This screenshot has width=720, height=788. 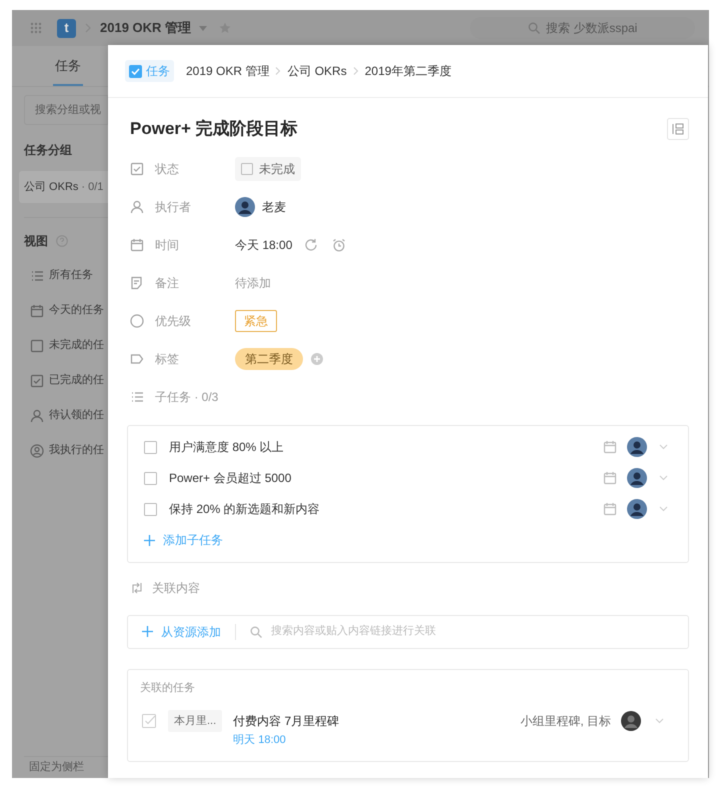 What do you see at coordinates (228, 71) in the screenshot?
I see `breadcrumb-link: 2019 OKR 管理` at bounding box center [228, 71].